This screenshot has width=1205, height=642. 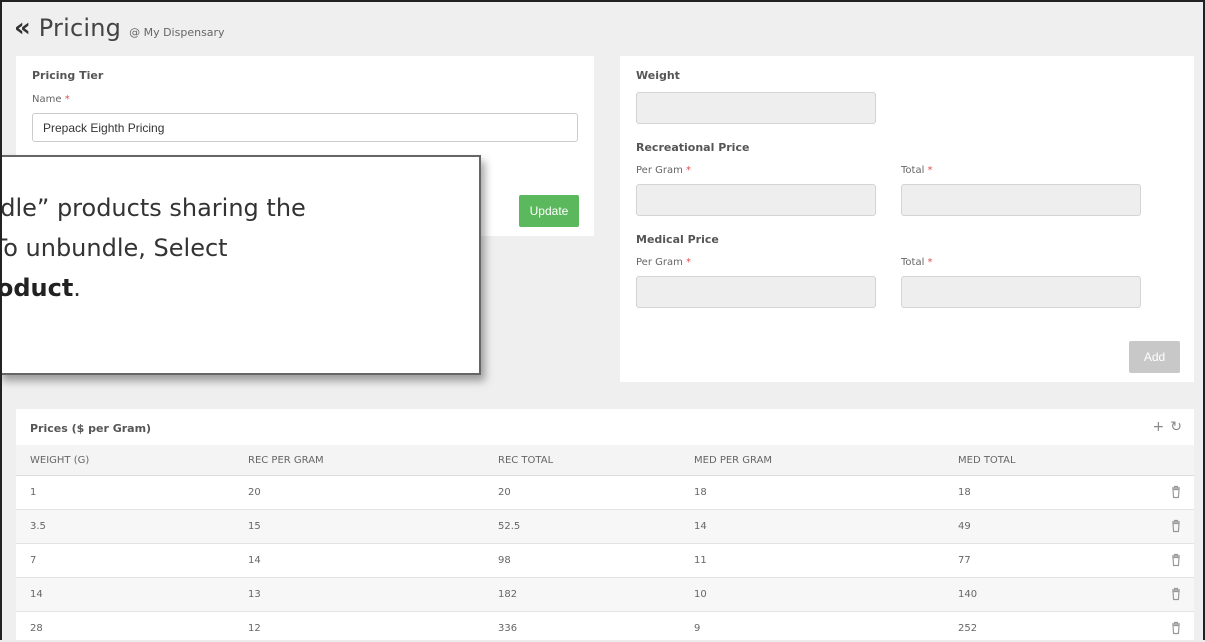 I want to click on cell-med-total: 140, so click(x=968, y=594).